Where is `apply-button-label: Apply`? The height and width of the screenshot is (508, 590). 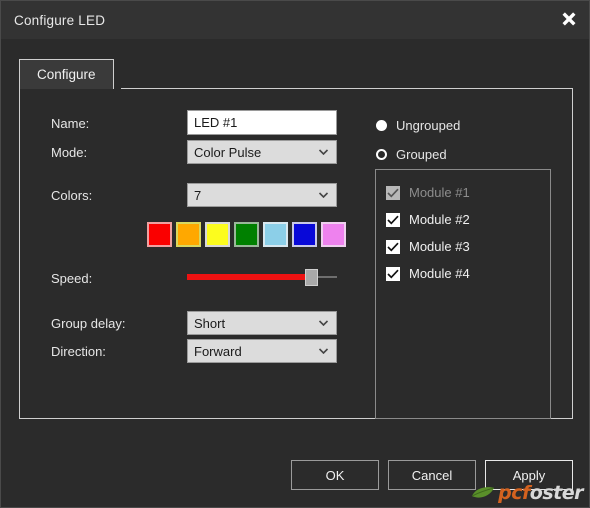
apply-button-label: Apply is located at coordinates (529, 475).